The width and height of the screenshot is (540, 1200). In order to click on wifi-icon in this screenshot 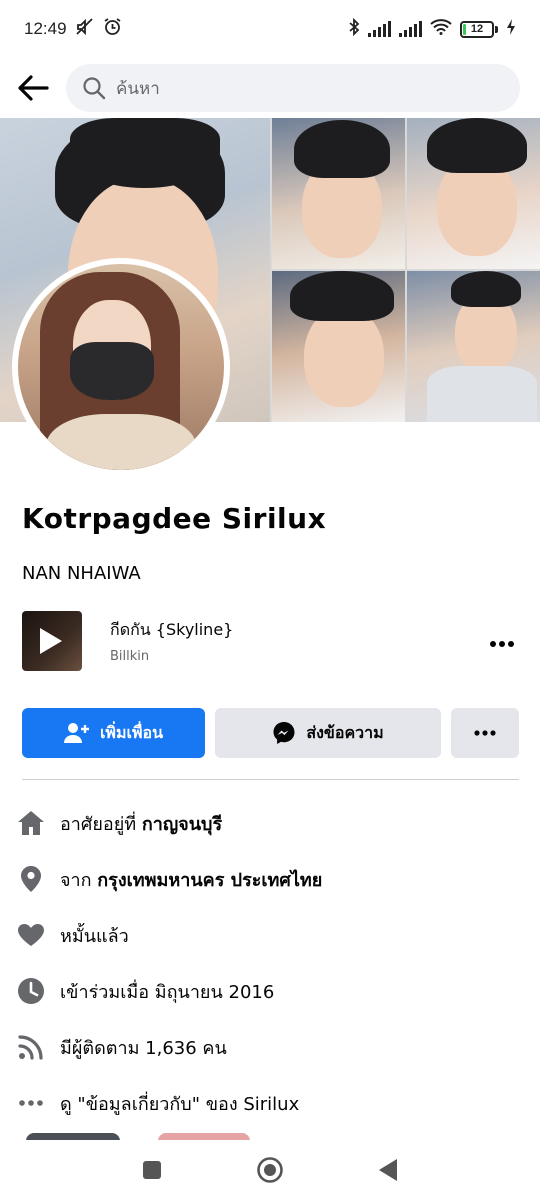, I will do `click(441, 29)`.